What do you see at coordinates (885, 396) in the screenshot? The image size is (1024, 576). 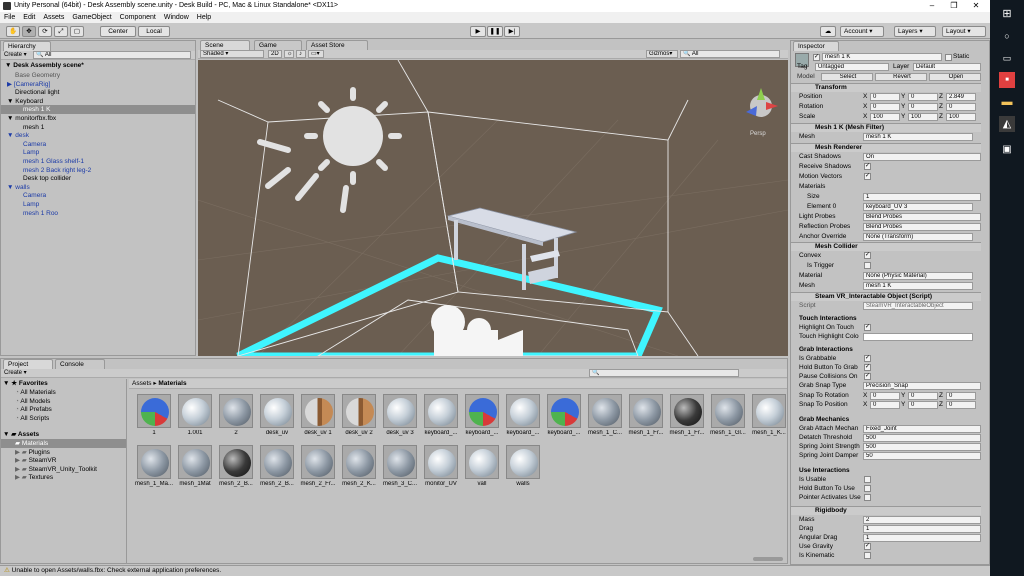 I see `snap-x-field: 0` at bounding box center [885, 396].